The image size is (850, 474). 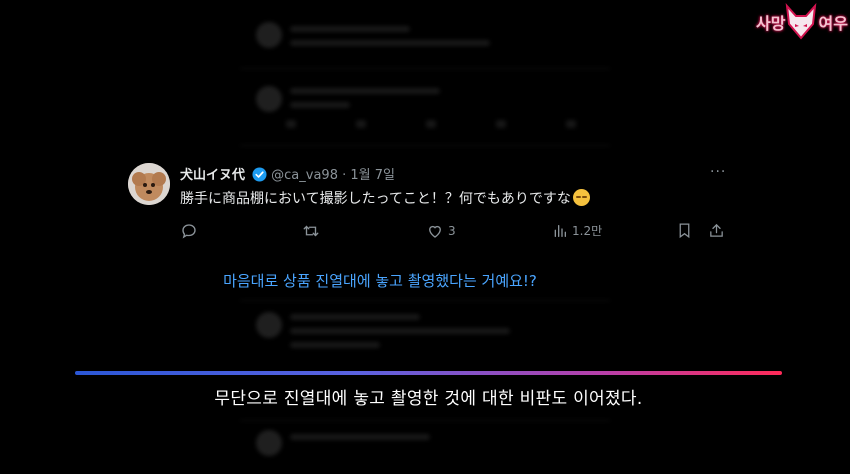 I want to click on retweet-icon, so click(x=311, y=231).